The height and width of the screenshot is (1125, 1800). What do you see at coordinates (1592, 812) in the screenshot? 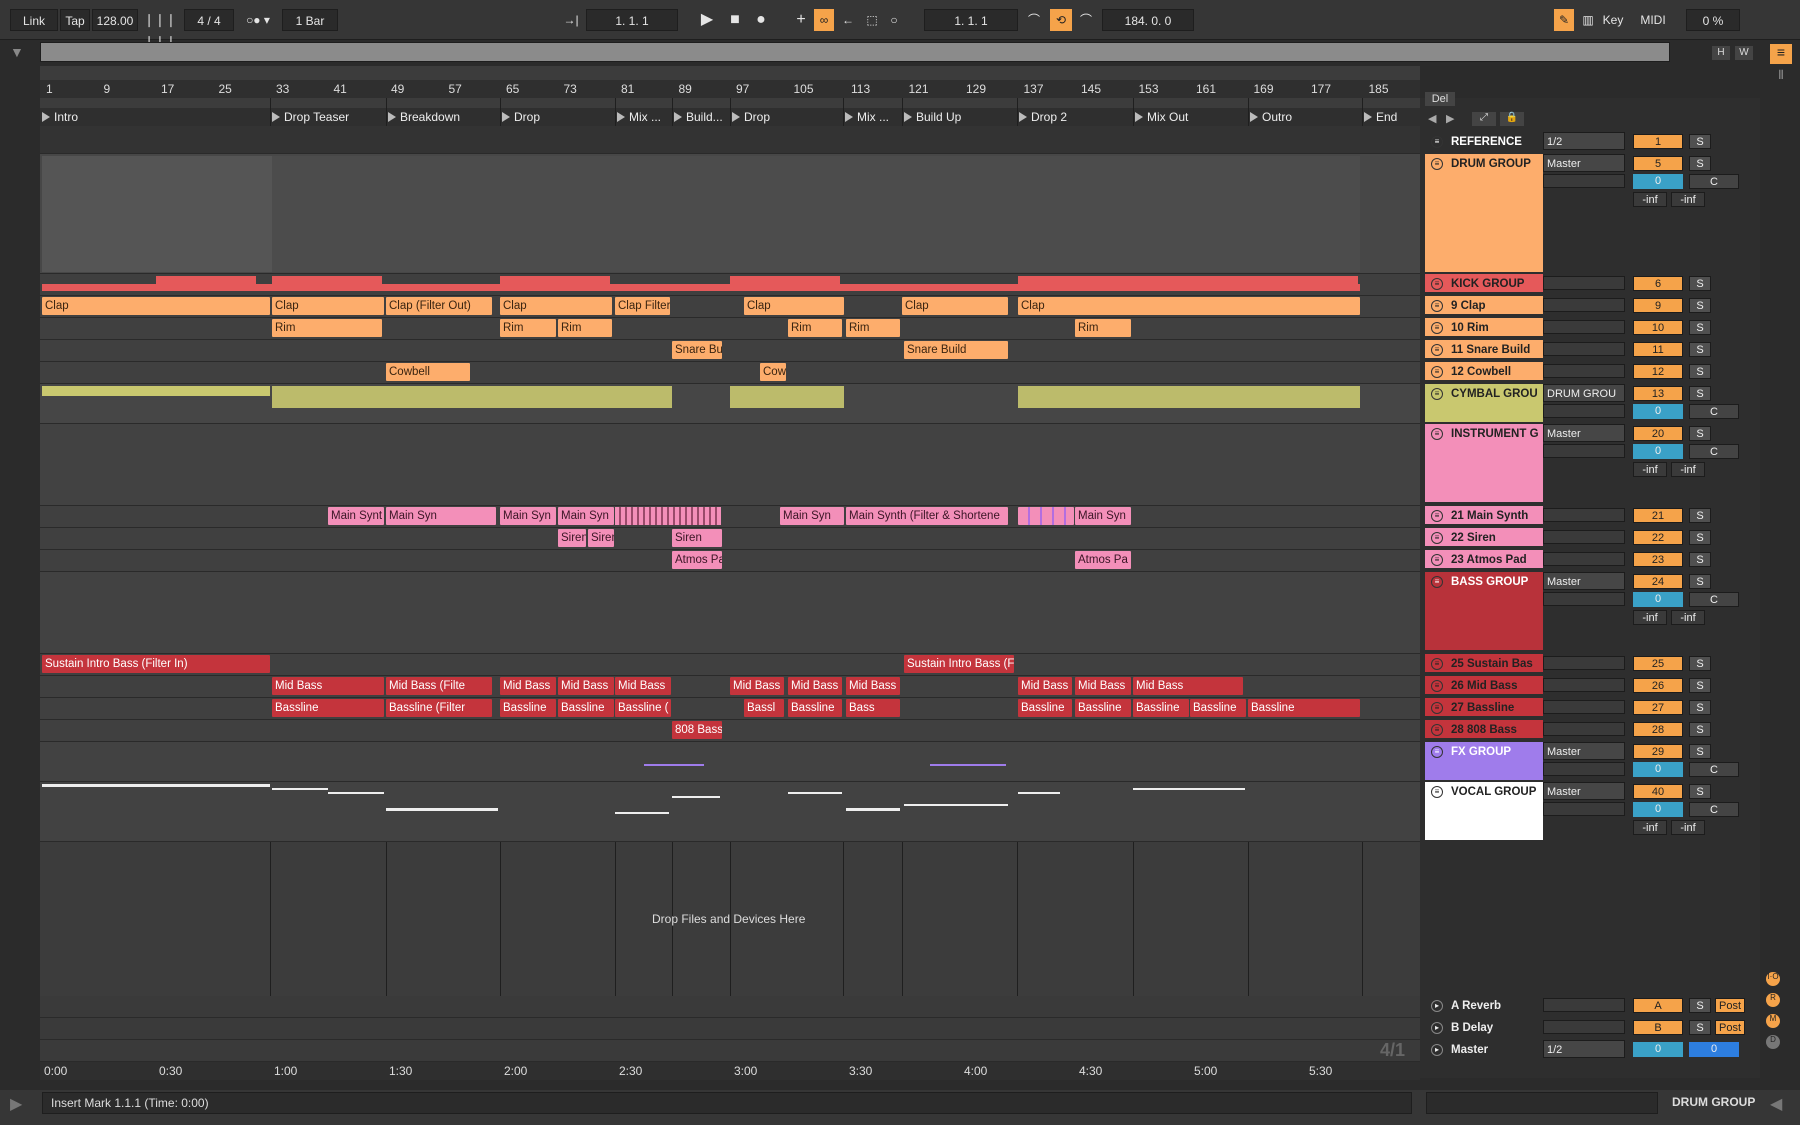
I see `mixer-track: ≡ VOCAL GROUP Master 40 S 0 C -inf -inf` at bounding box center [1592, 812].